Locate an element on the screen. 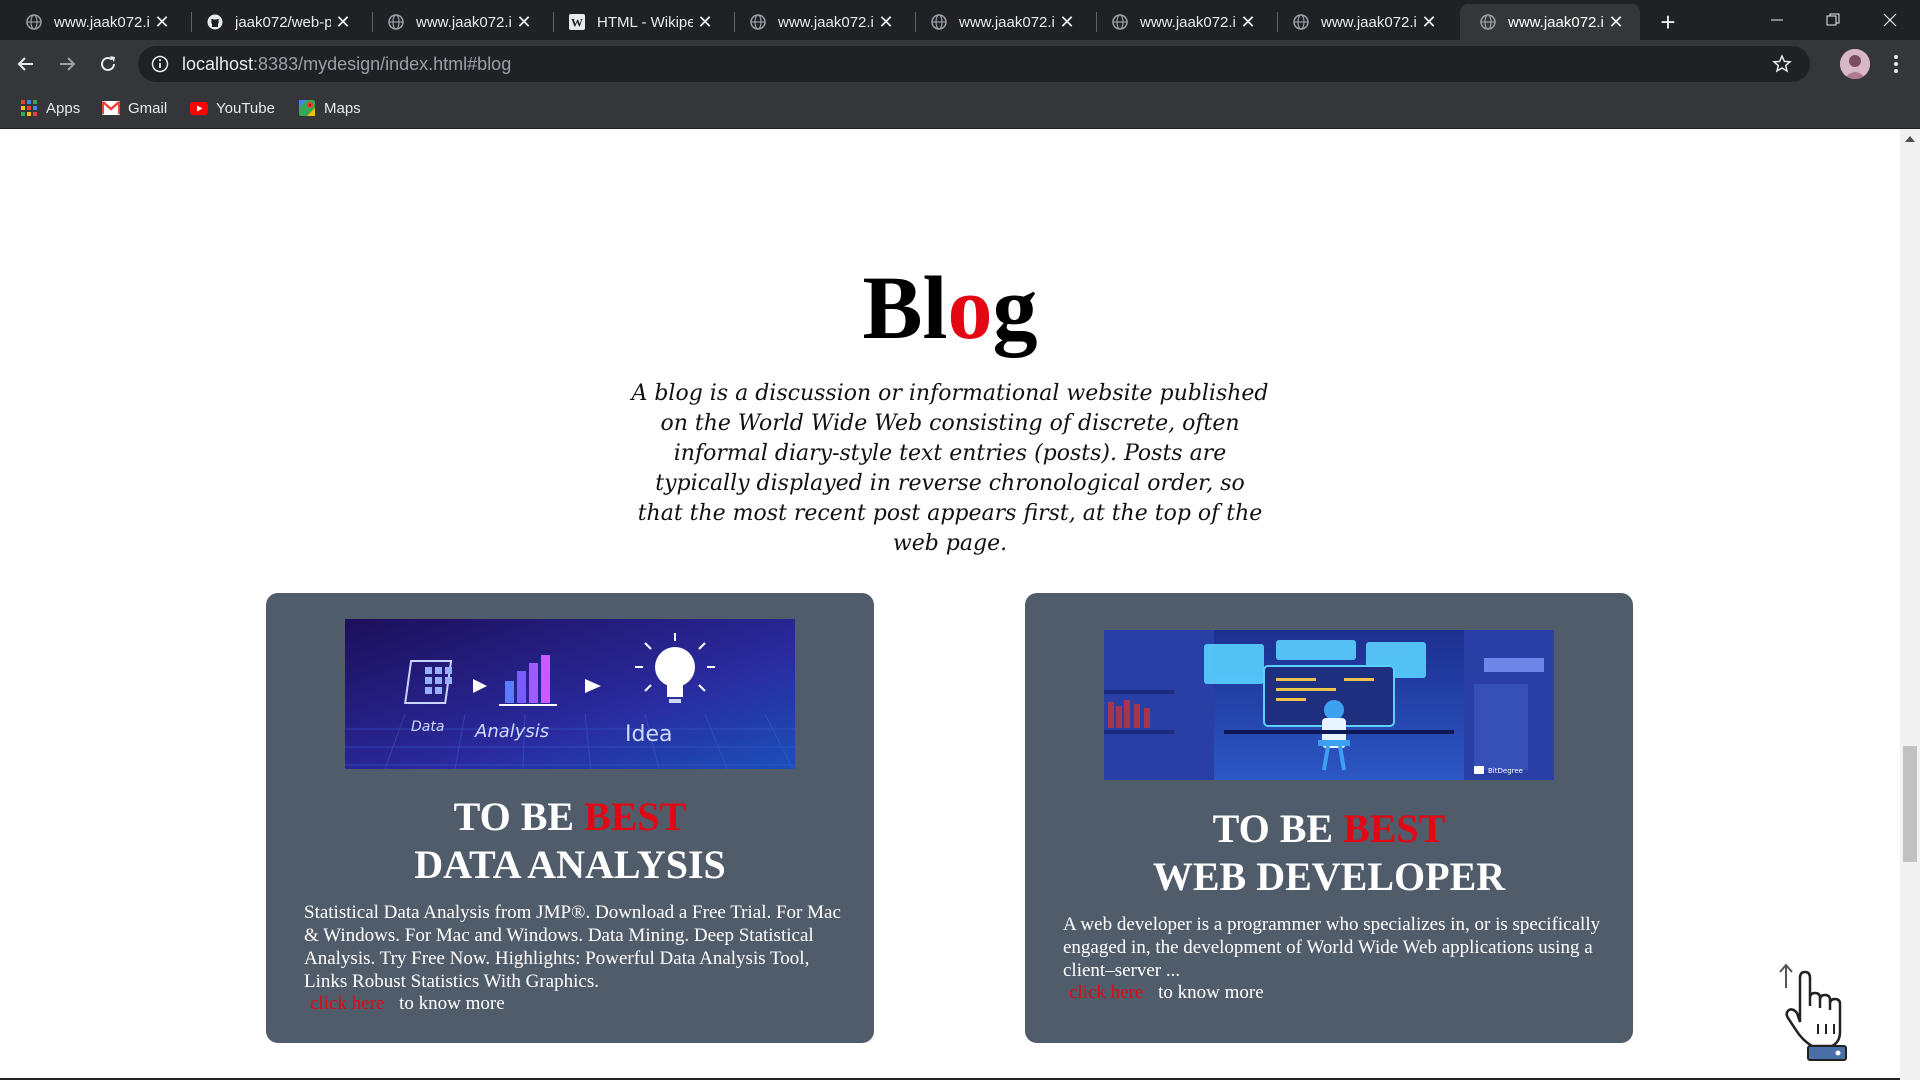  bookmark-star-icon is located at coordinates (1782, 64).